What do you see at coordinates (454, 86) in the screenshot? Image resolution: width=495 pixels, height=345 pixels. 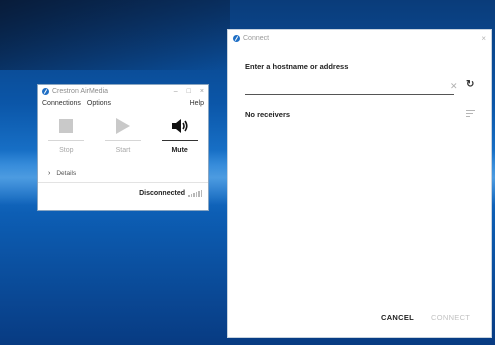 I see `clear-icon: ✕` at bounding box center [454, 86].